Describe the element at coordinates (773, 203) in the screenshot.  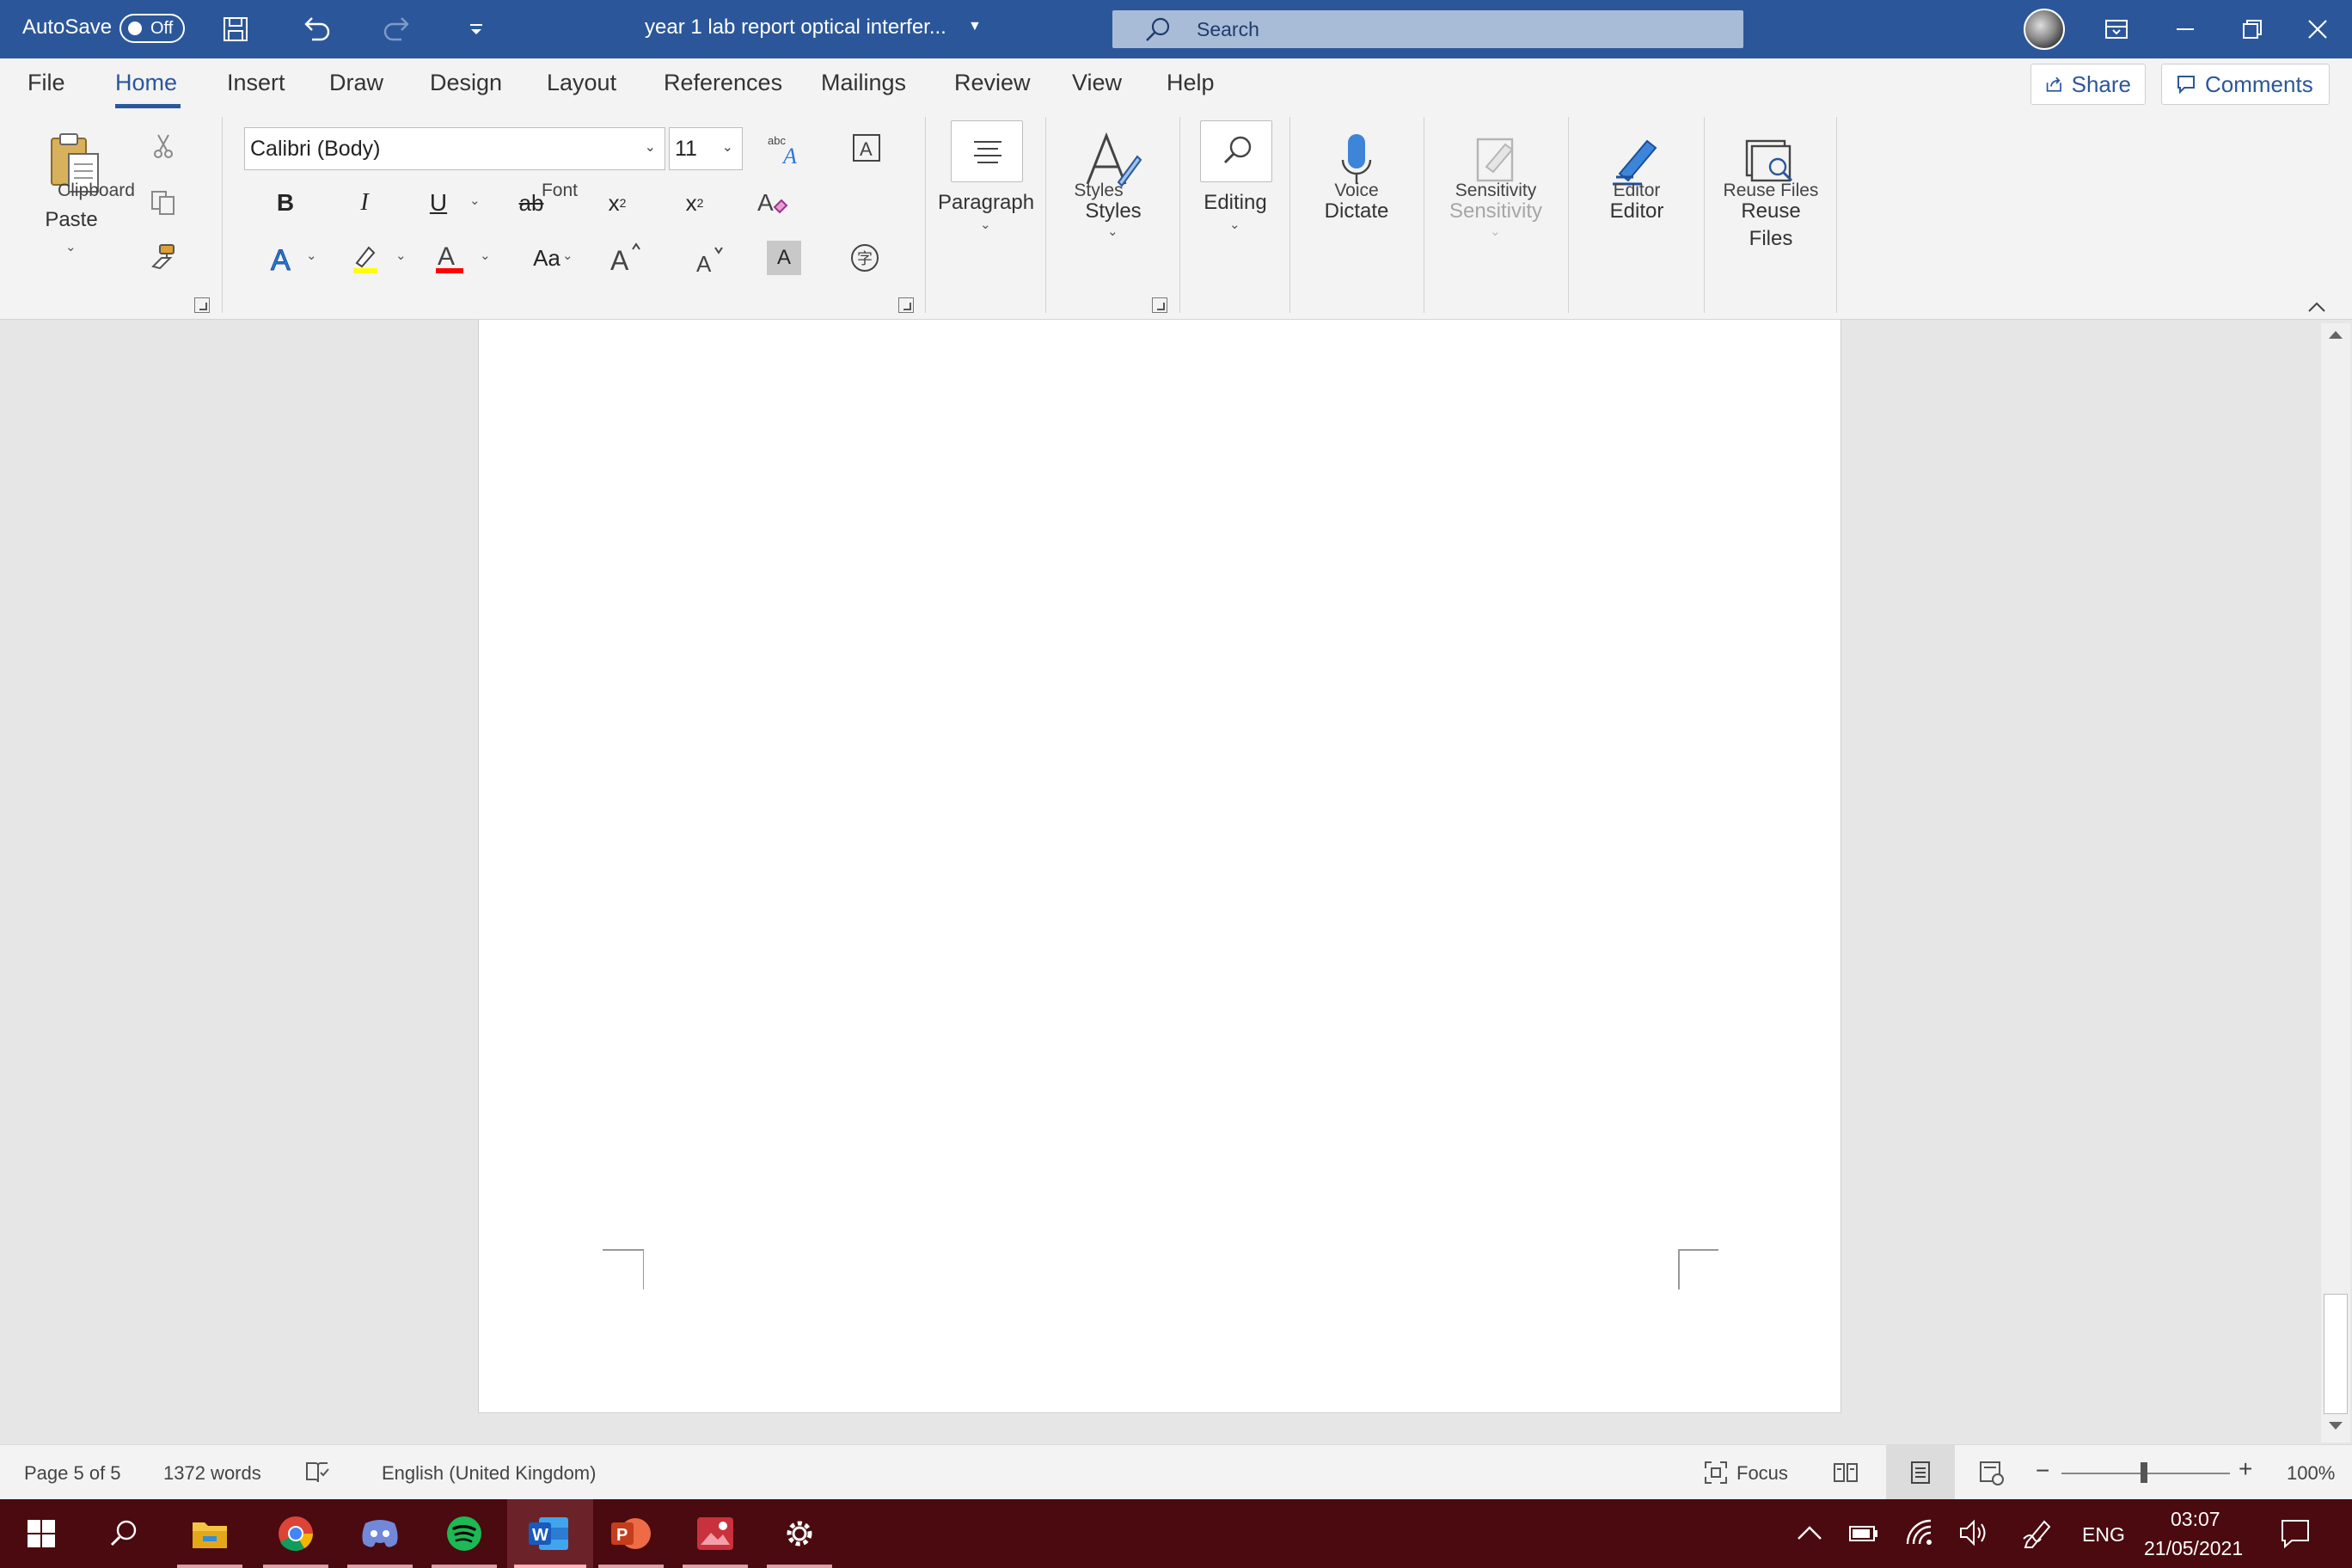
I see `clear-all-formatting-icon: A` at that location.